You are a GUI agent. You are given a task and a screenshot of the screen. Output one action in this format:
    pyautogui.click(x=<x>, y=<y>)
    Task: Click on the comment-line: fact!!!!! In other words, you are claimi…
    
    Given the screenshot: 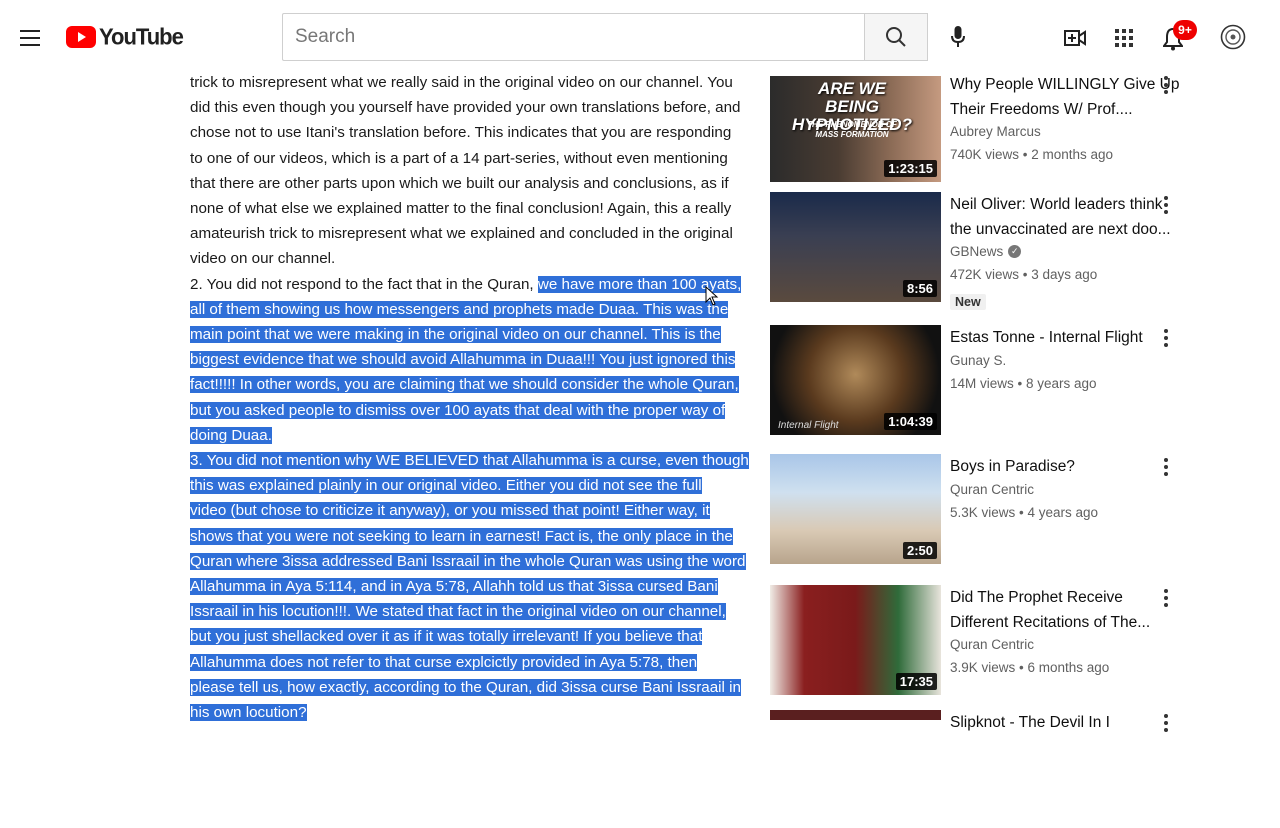 What is the action you would take?
    pyautogui.click(x=464, y=384)
    